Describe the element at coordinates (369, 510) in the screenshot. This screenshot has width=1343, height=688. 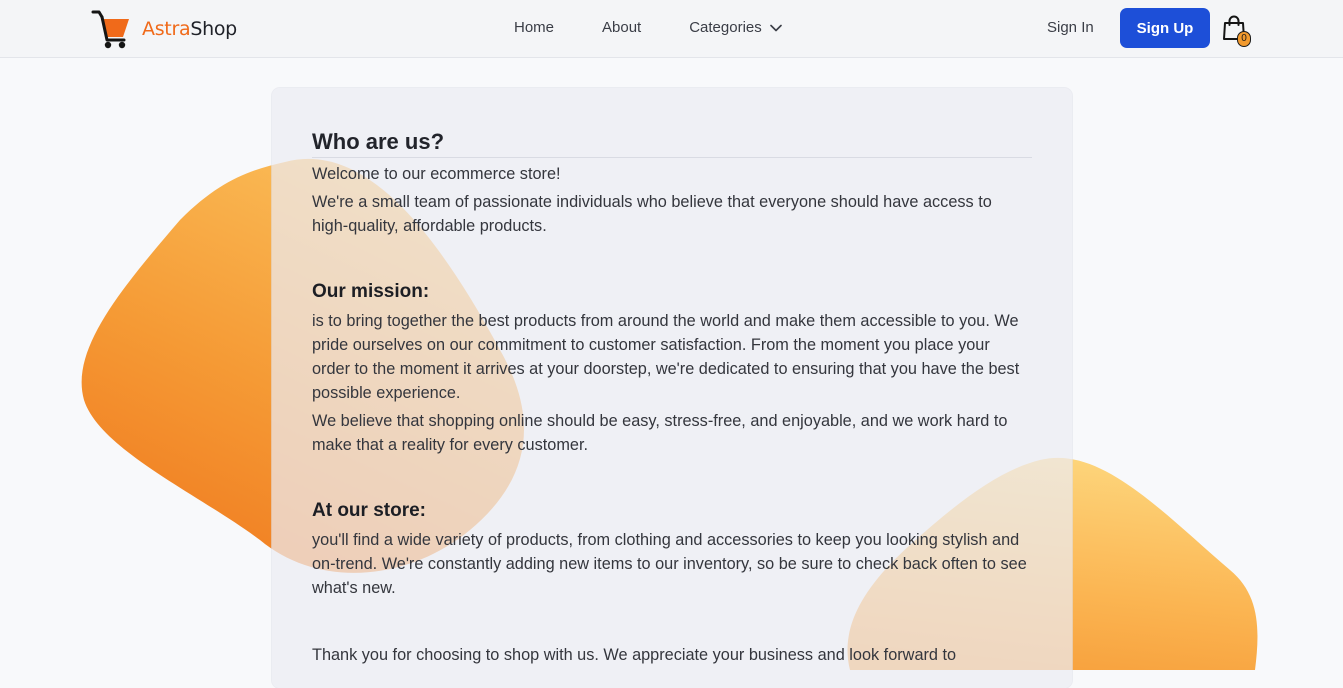
I see `store-heading: At our store:` at that location.